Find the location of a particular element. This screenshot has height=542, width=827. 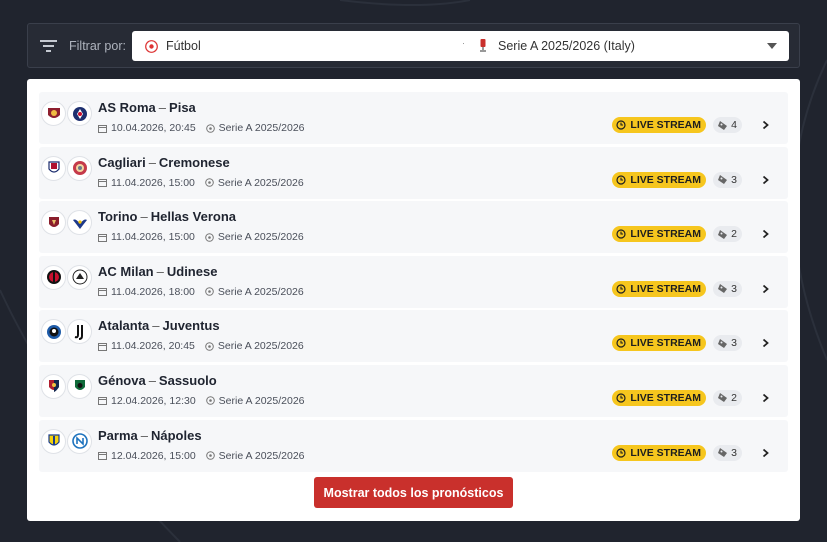

match-datetime: 11.04.2026, 20:45 is located at coordinates (153, 346).